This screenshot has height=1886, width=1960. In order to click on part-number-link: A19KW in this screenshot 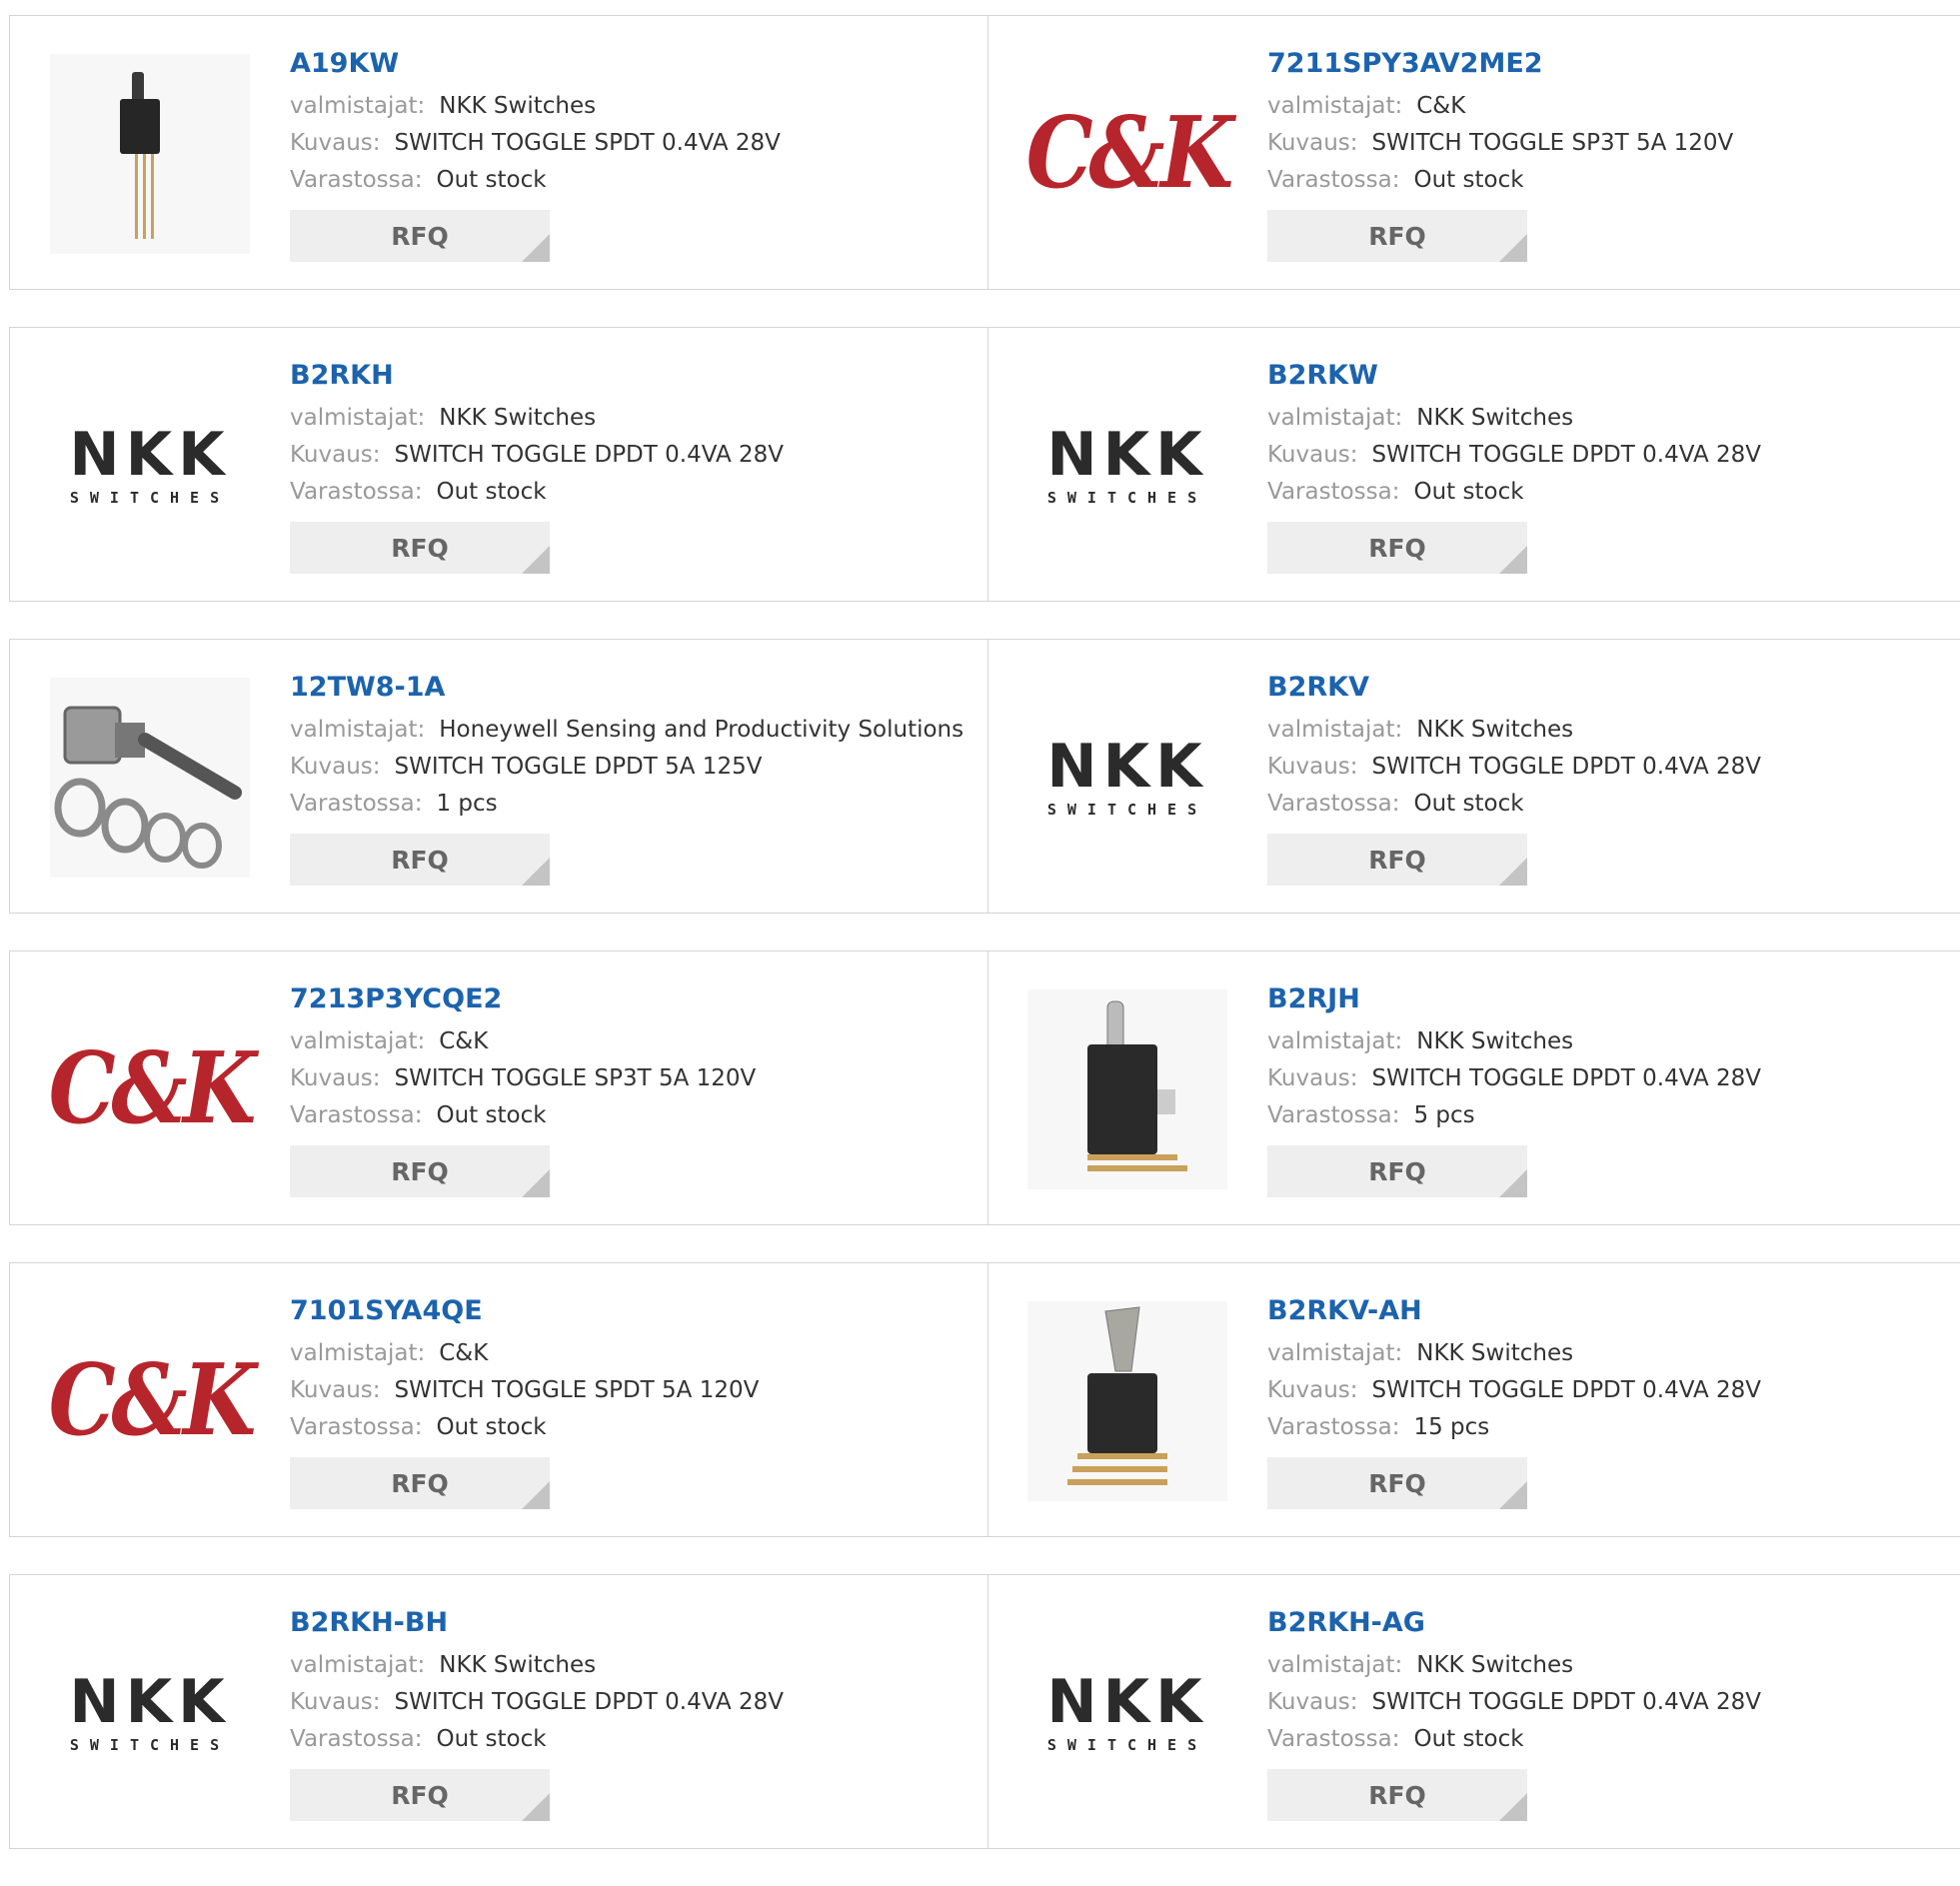, I will do `click(630, 64)`.